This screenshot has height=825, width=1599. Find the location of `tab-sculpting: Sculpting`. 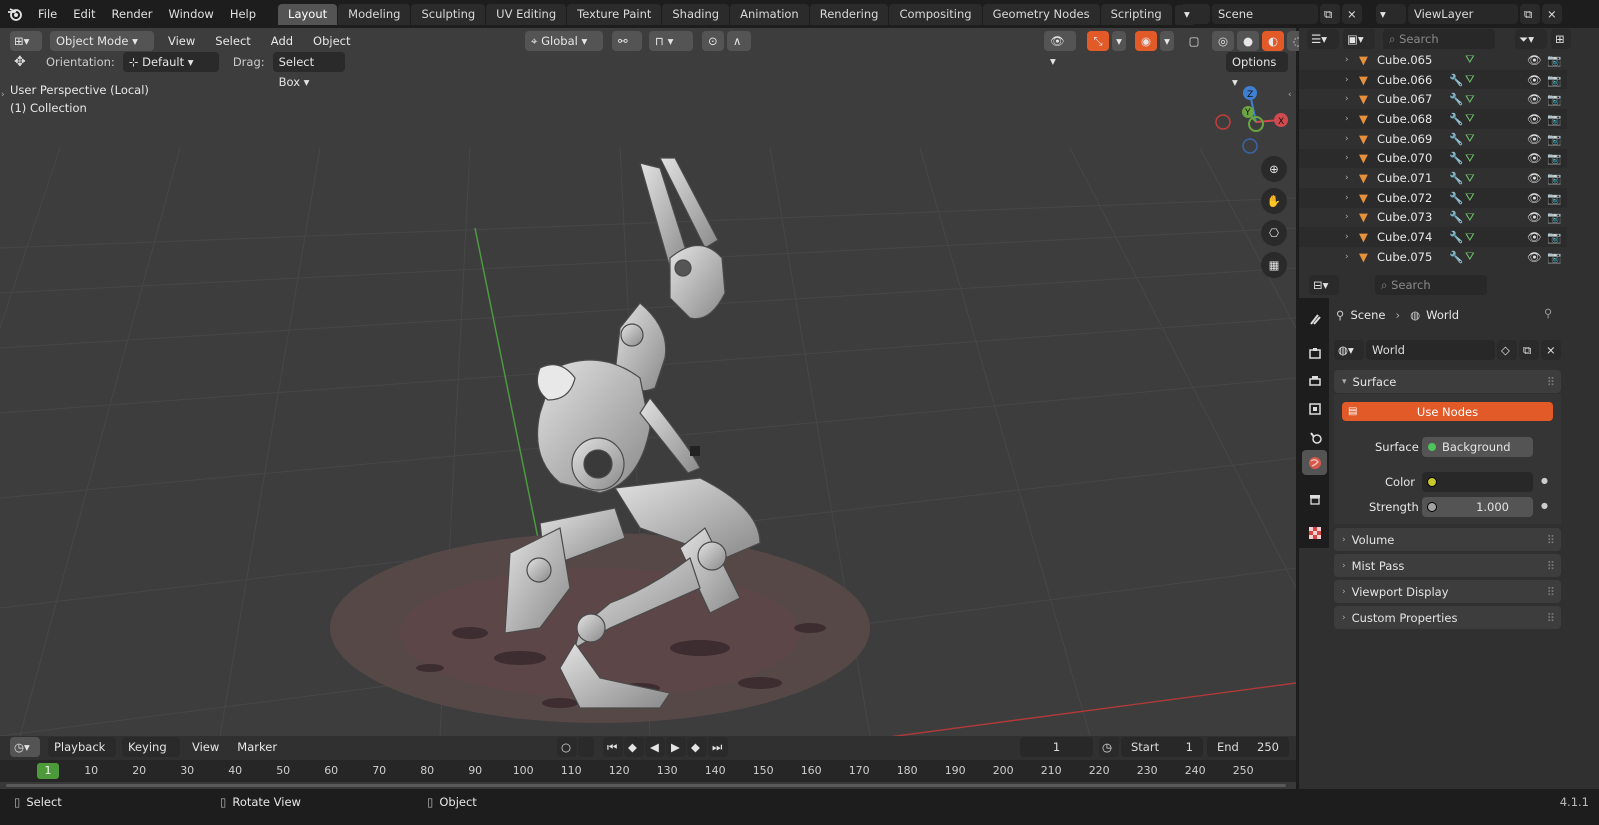

tab-sculpting: Sculpting is located at coordinates (448, 14).